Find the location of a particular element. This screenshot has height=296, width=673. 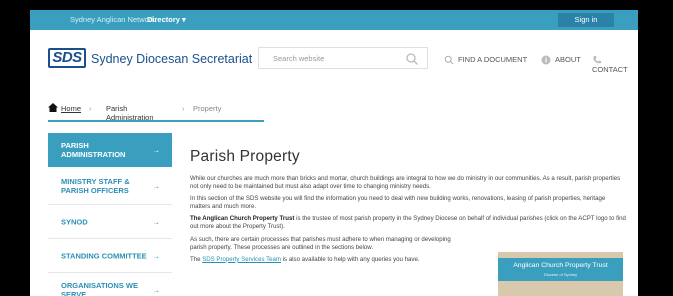

search-box: Search website is located at coordinates (343, 58).